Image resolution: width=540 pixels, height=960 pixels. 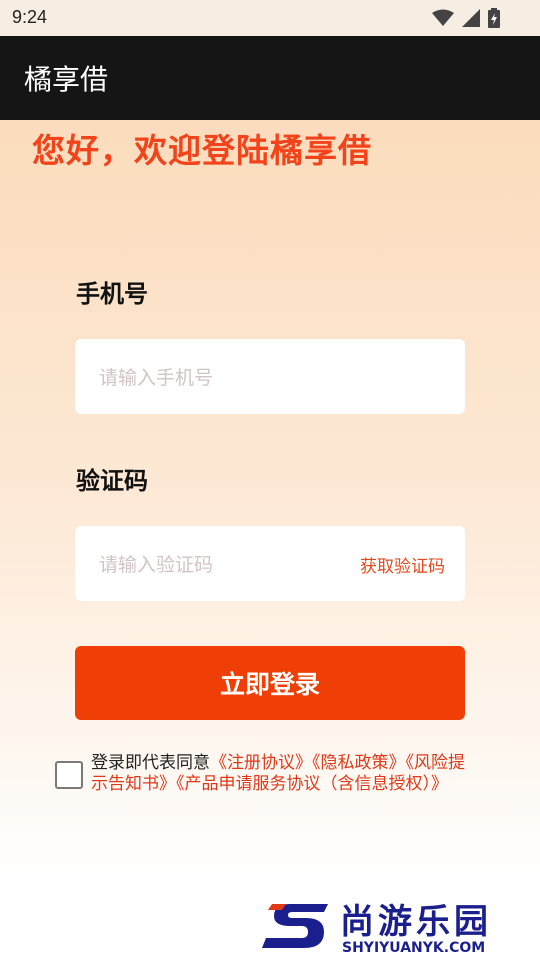 I want to click on link-privacy-policy: 《隐私政策》, so click(x=359, y=763).